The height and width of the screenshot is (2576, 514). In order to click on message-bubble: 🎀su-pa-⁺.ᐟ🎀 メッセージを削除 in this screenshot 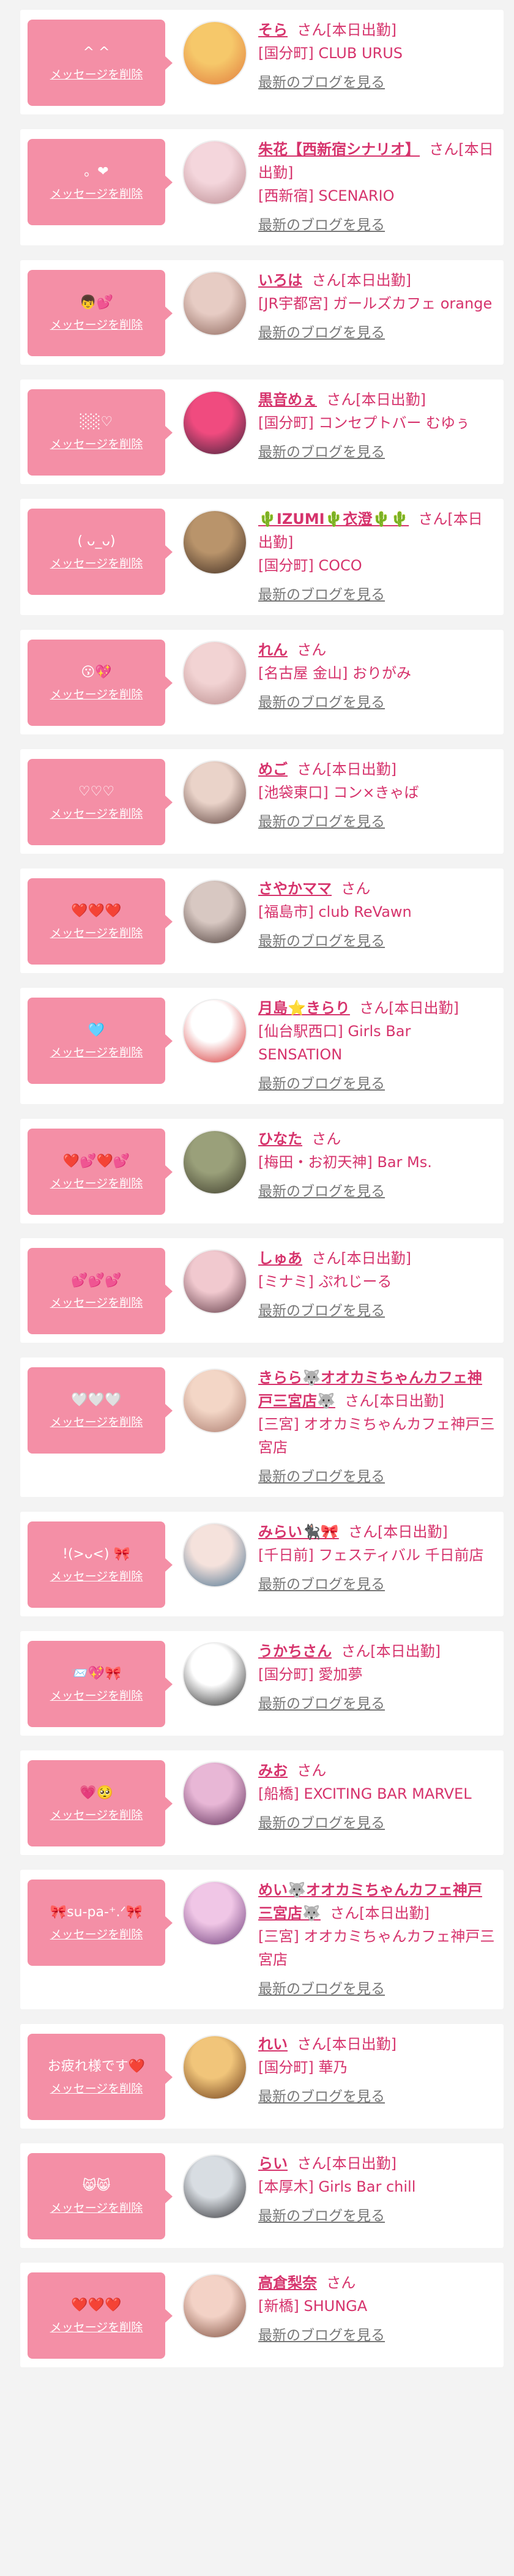, I will do `click(100, 1923)`.